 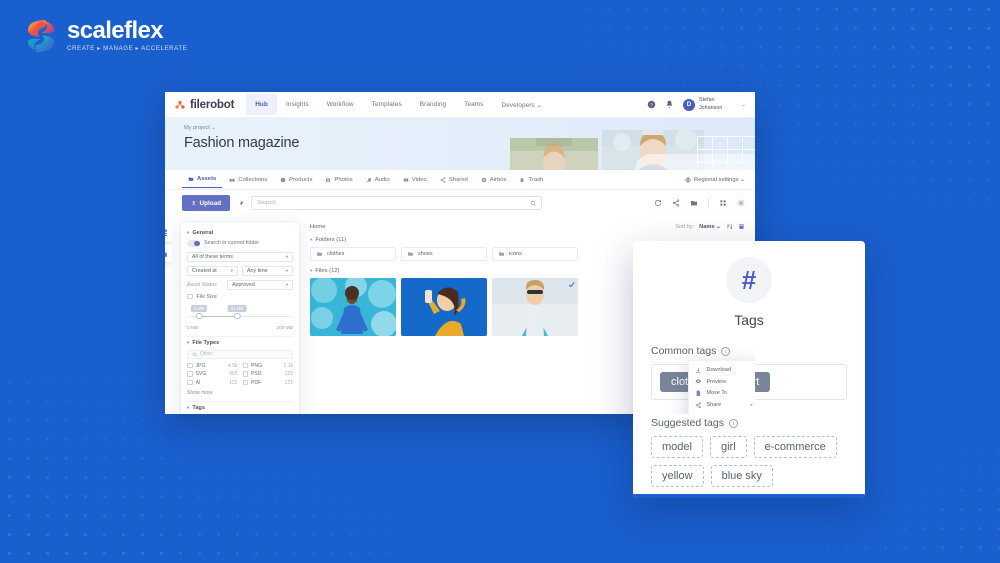 I want to click on suggested-tag-chip: yellow, so click(x=677, y=476).